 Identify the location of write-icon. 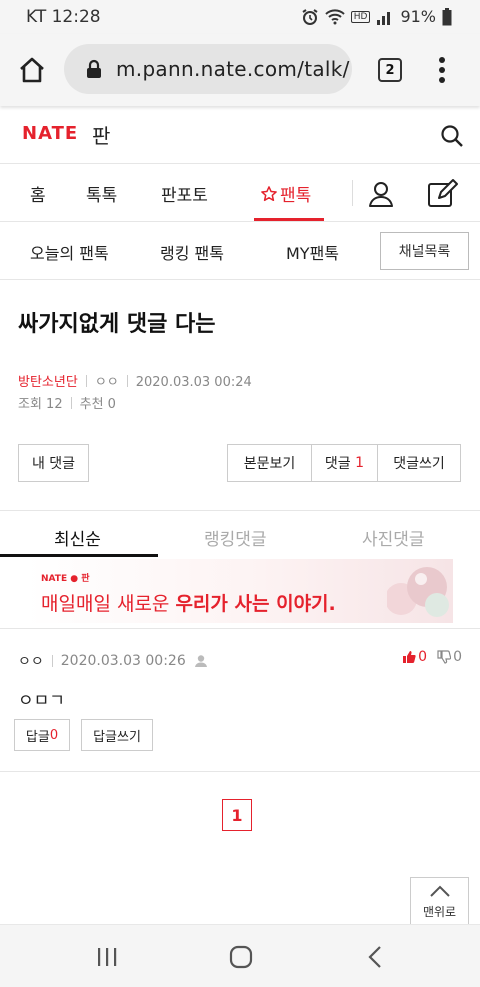
(443, 194).